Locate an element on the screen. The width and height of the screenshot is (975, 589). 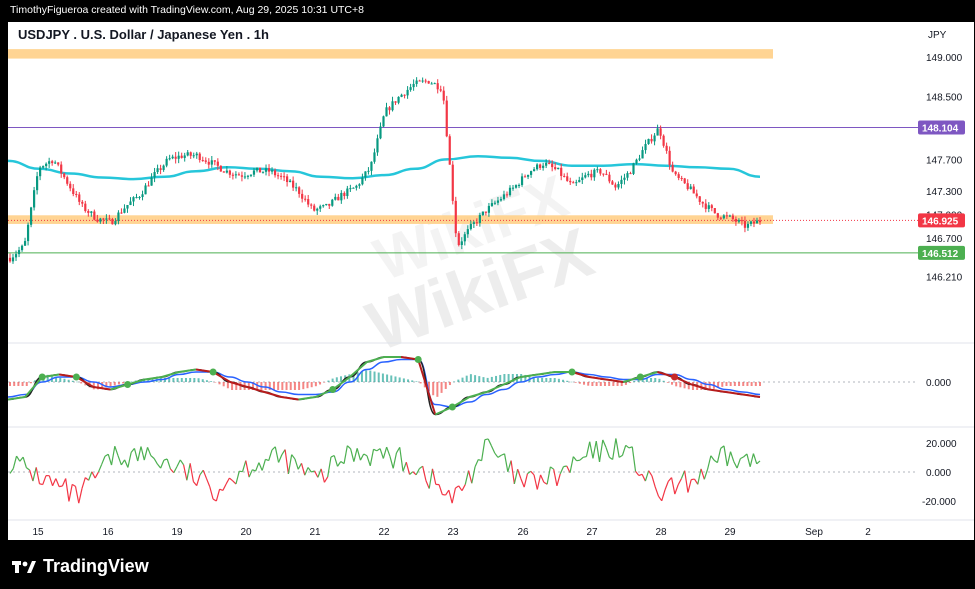
macd-colored-segment is located at coordinates (495, 388).